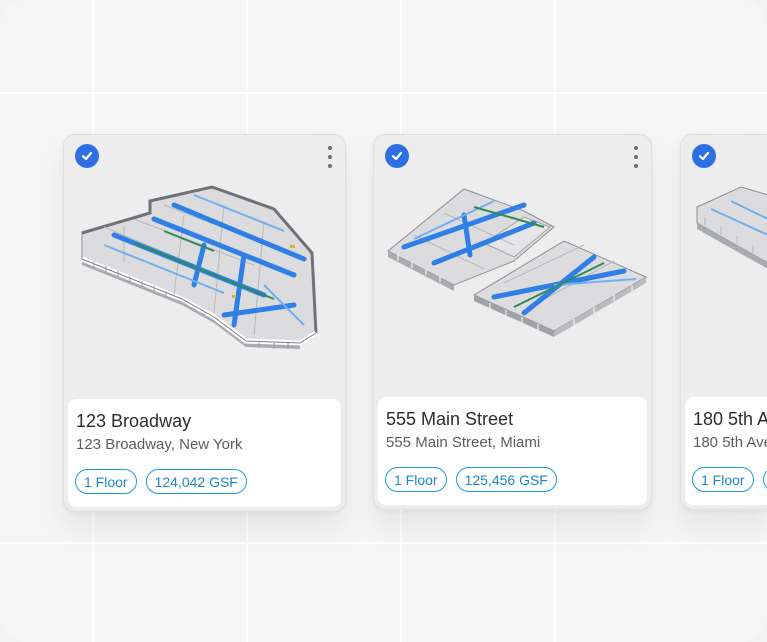 This screenshot has height=642, width=767. Describe the element at coordinates (450, 419) in the screenshot. I see `building-title: 555 Main Street` at that location.